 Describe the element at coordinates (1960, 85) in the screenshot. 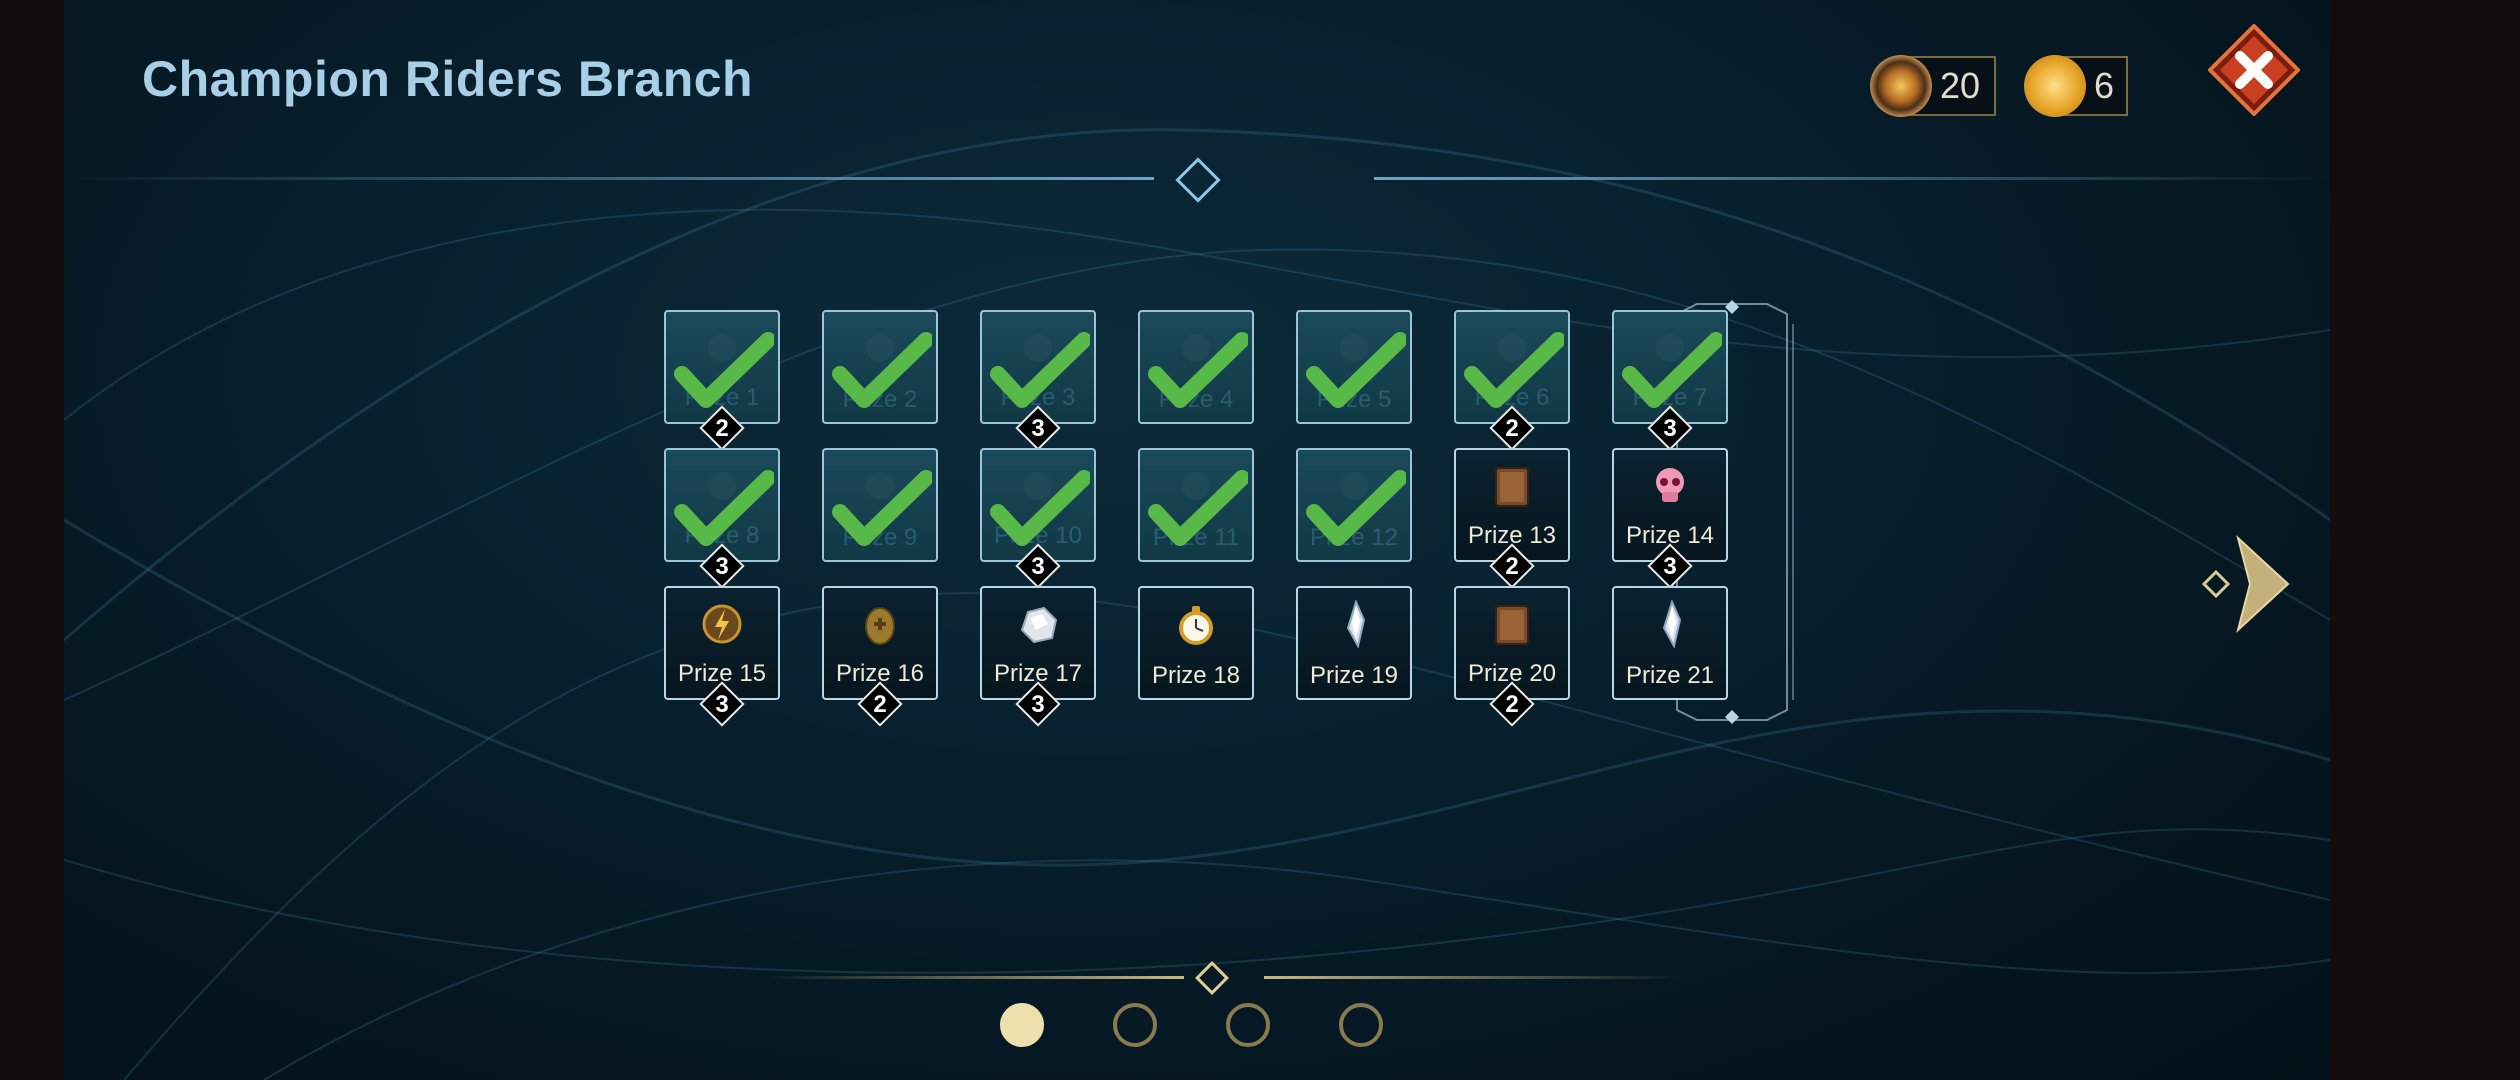

I see `currency-value: 20` at that location.